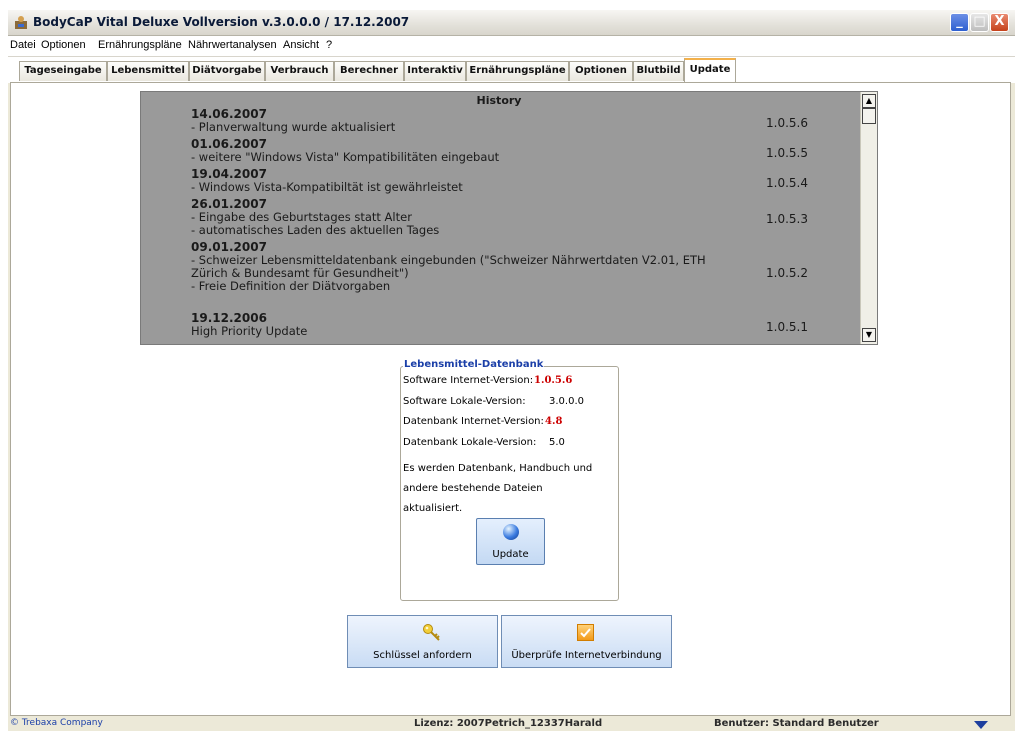 The width and height of the screenshot is (1015, 731). What do you see at coordinates (796, 723) in the screenshot?
I see `user-text: Benutzer: Standard Benutzer` at bounding box center [796, 723].